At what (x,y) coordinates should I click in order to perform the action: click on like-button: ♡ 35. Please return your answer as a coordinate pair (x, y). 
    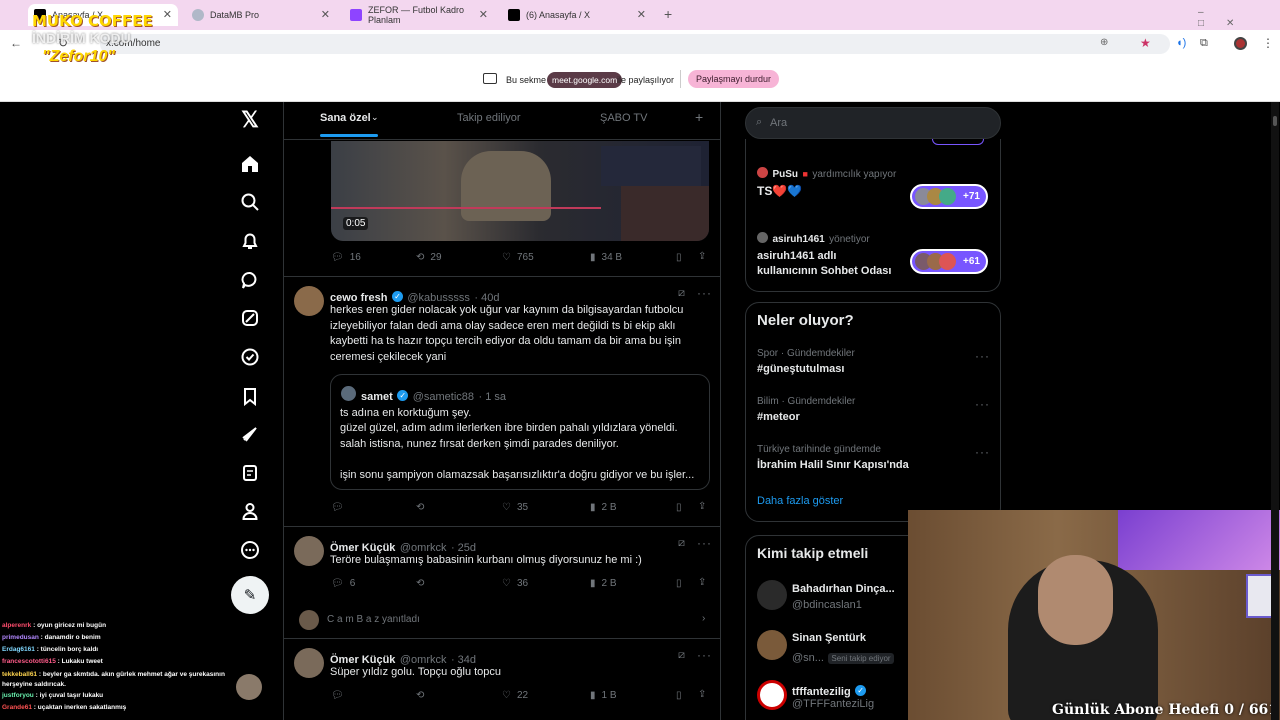
    Looking at the image, I should click on (515, 507).